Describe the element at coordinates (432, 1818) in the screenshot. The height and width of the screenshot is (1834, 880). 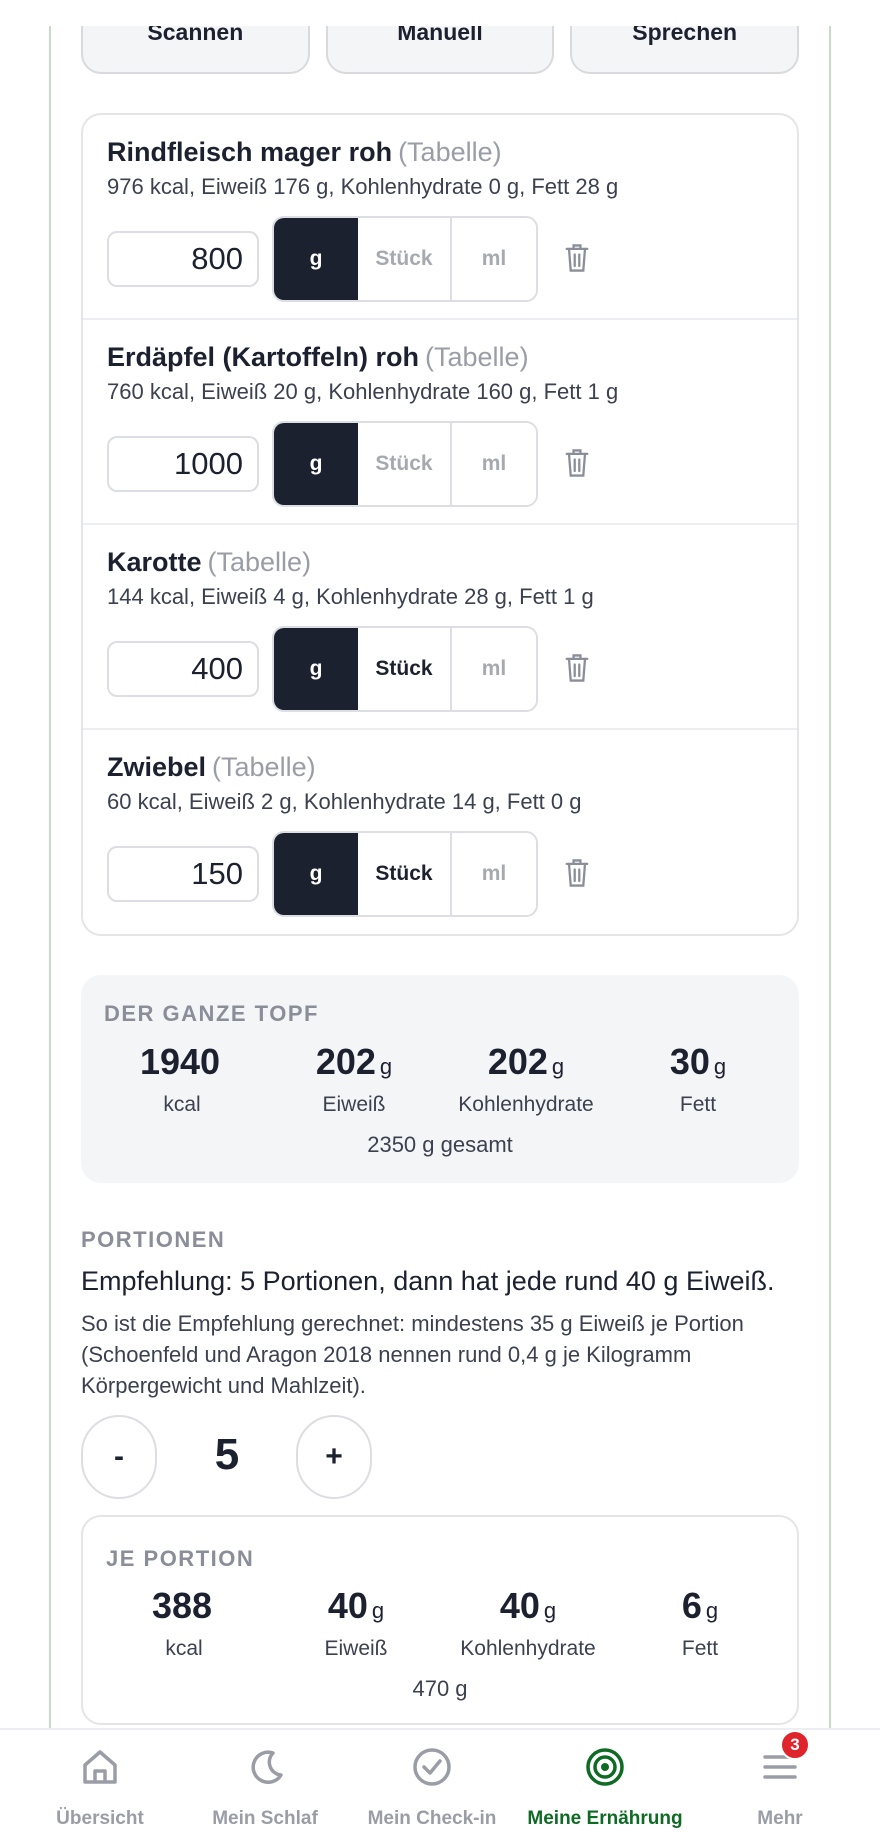
I see `nav-label: Mein Check-in` at that location.